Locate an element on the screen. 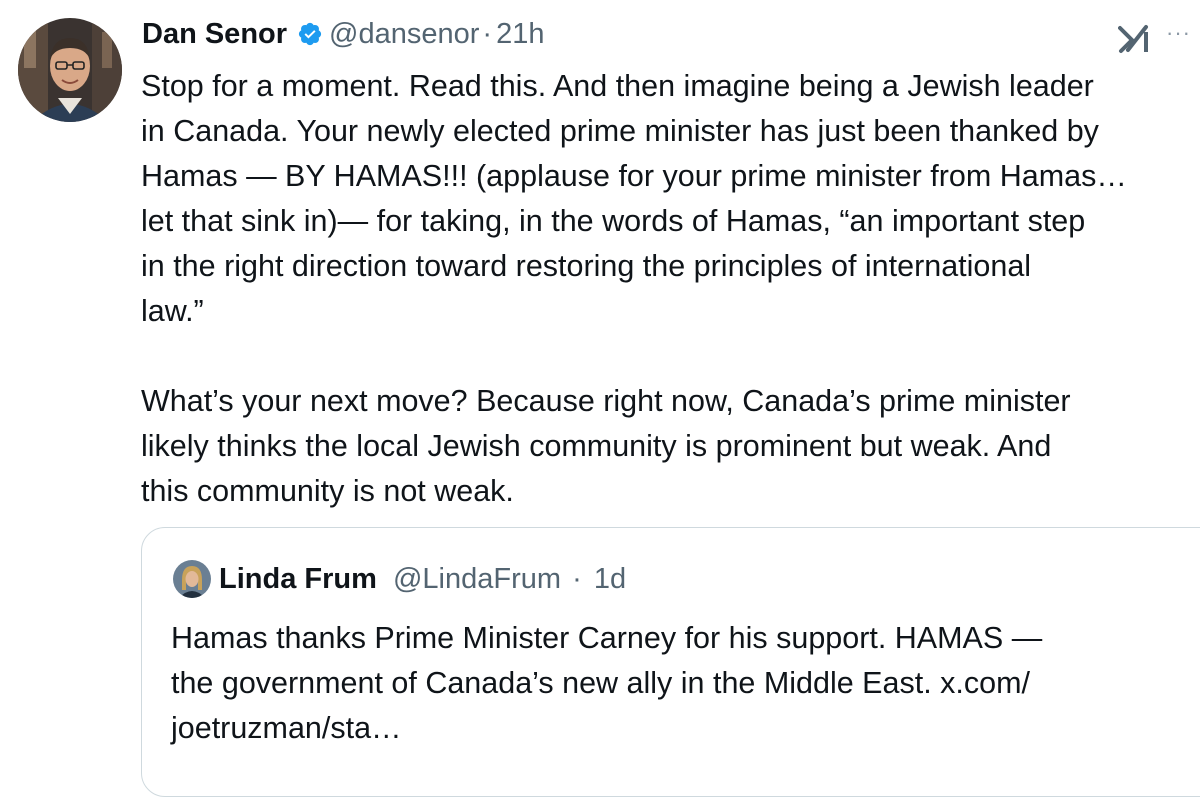 The image size is (1200, 797). more-icon: ··· is located at coordinates (1178, 33).